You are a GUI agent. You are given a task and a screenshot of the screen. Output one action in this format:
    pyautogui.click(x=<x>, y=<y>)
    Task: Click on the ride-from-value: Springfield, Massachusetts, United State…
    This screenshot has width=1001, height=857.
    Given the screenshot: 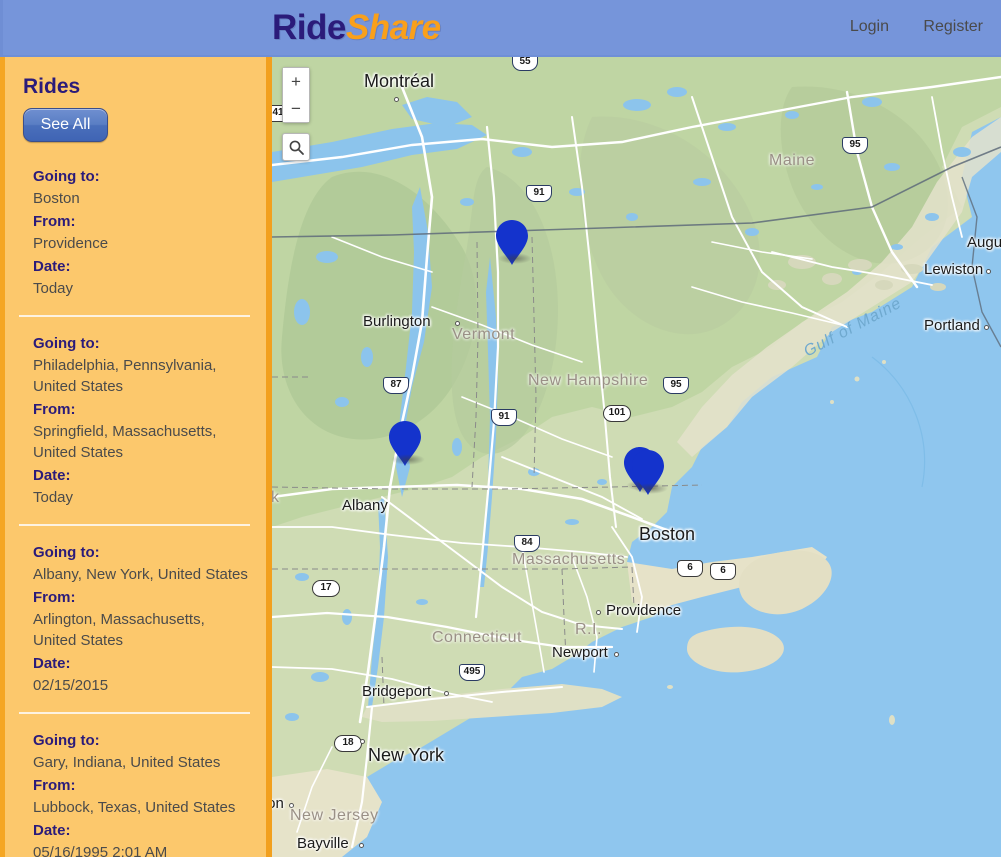 What is the action you would take?
    pyautogui.click(x=125, y=442)
    